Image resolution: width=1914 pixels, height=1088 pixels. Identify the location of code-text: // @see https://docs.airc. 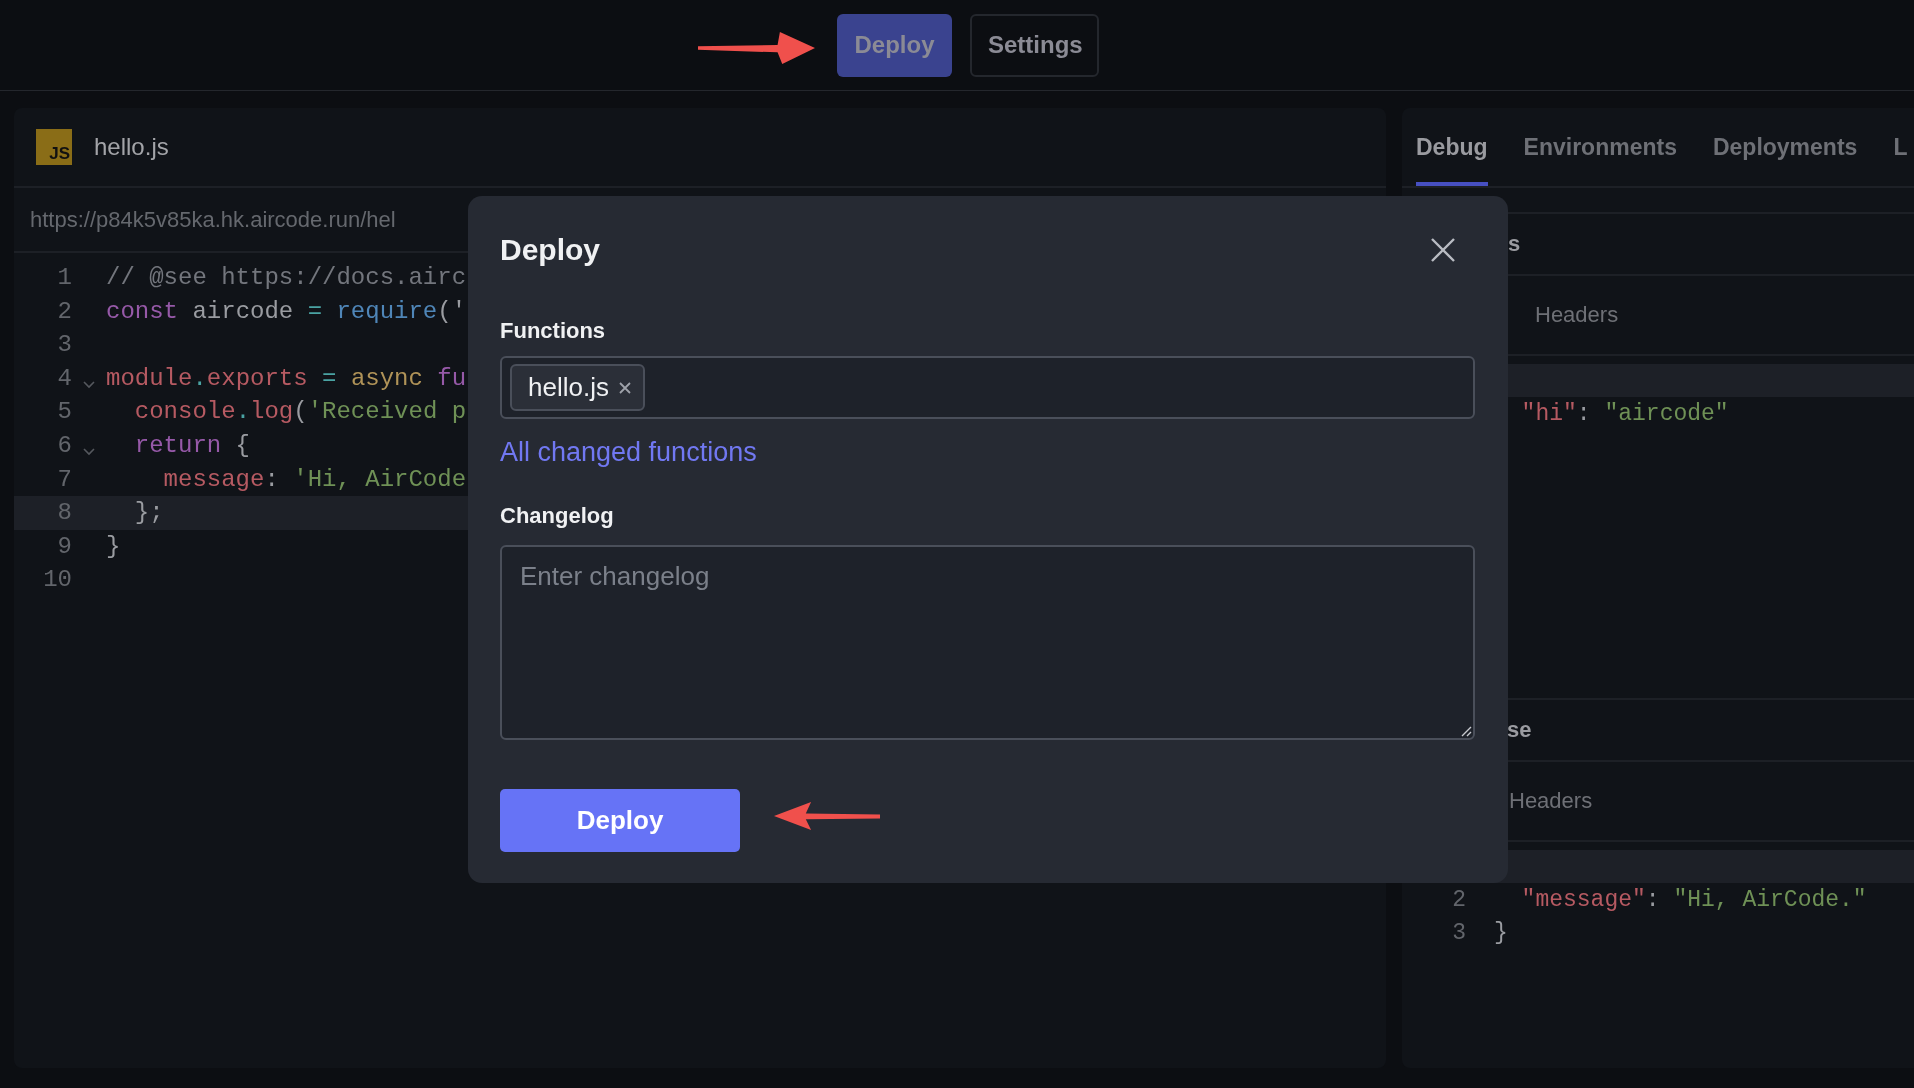
(286, 278).